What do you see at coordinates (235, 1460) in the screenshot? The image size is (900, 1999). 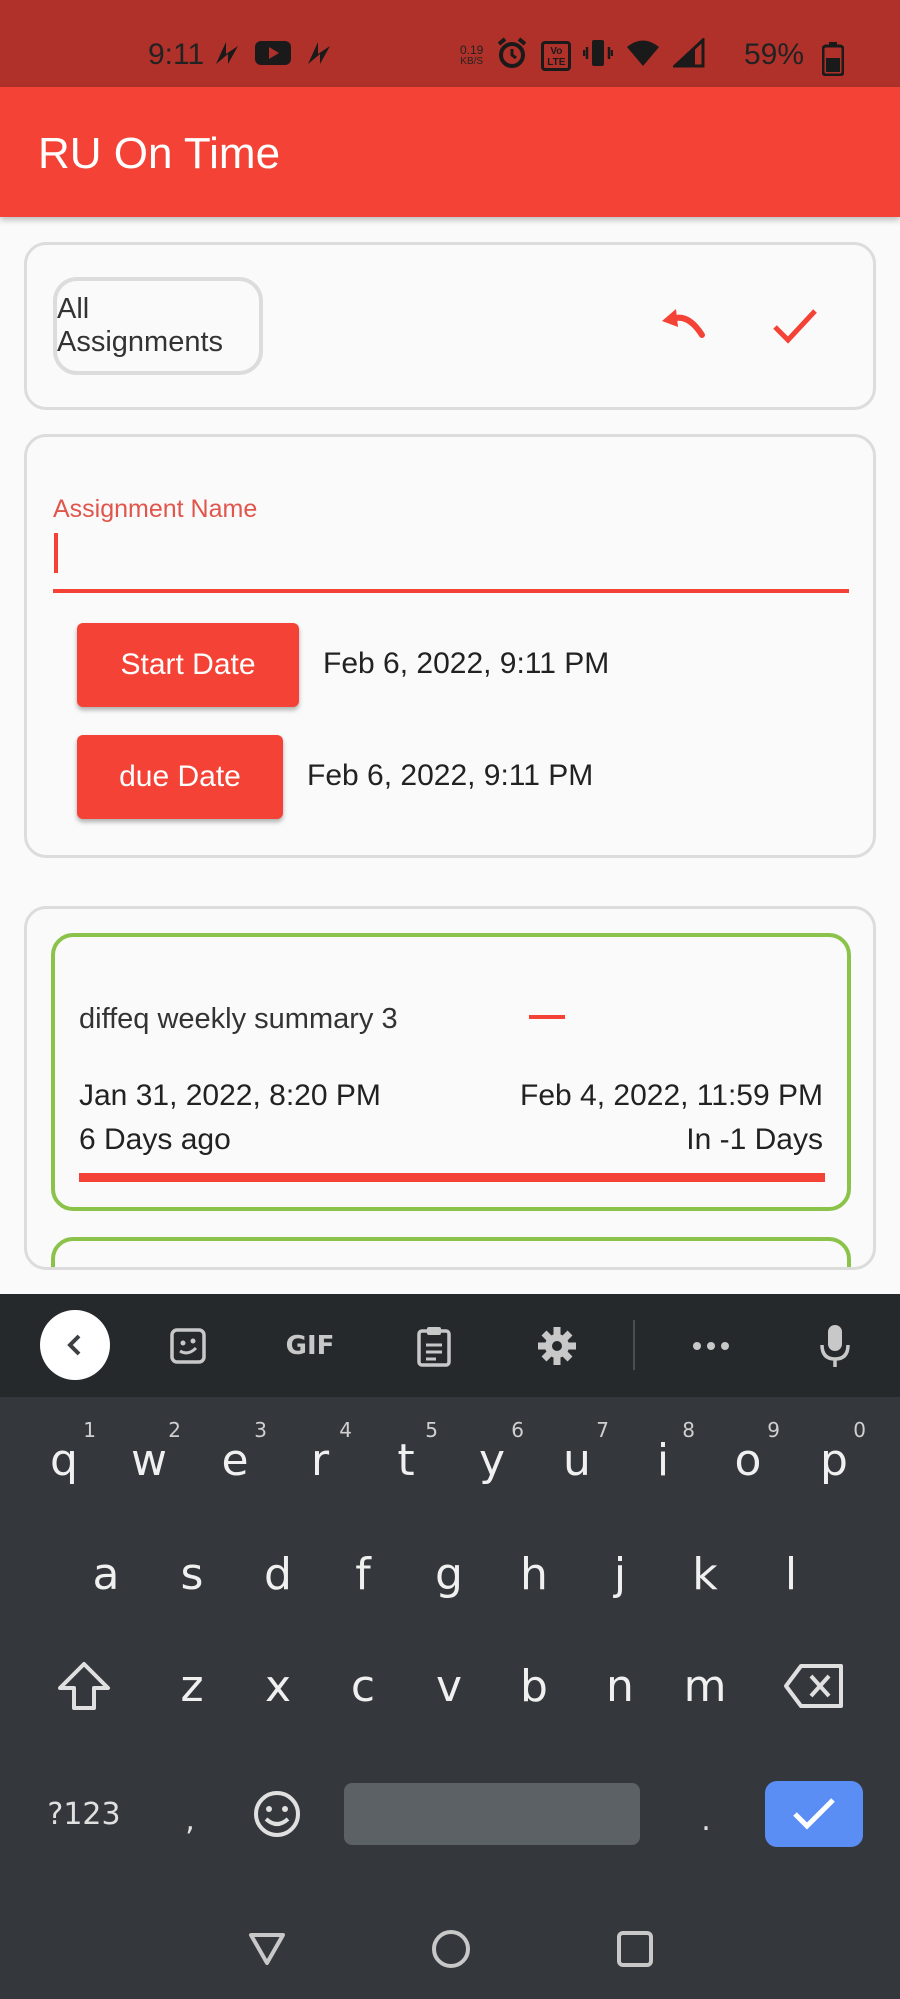 I see `key-e: e3` at bounding box center [235, 1460].